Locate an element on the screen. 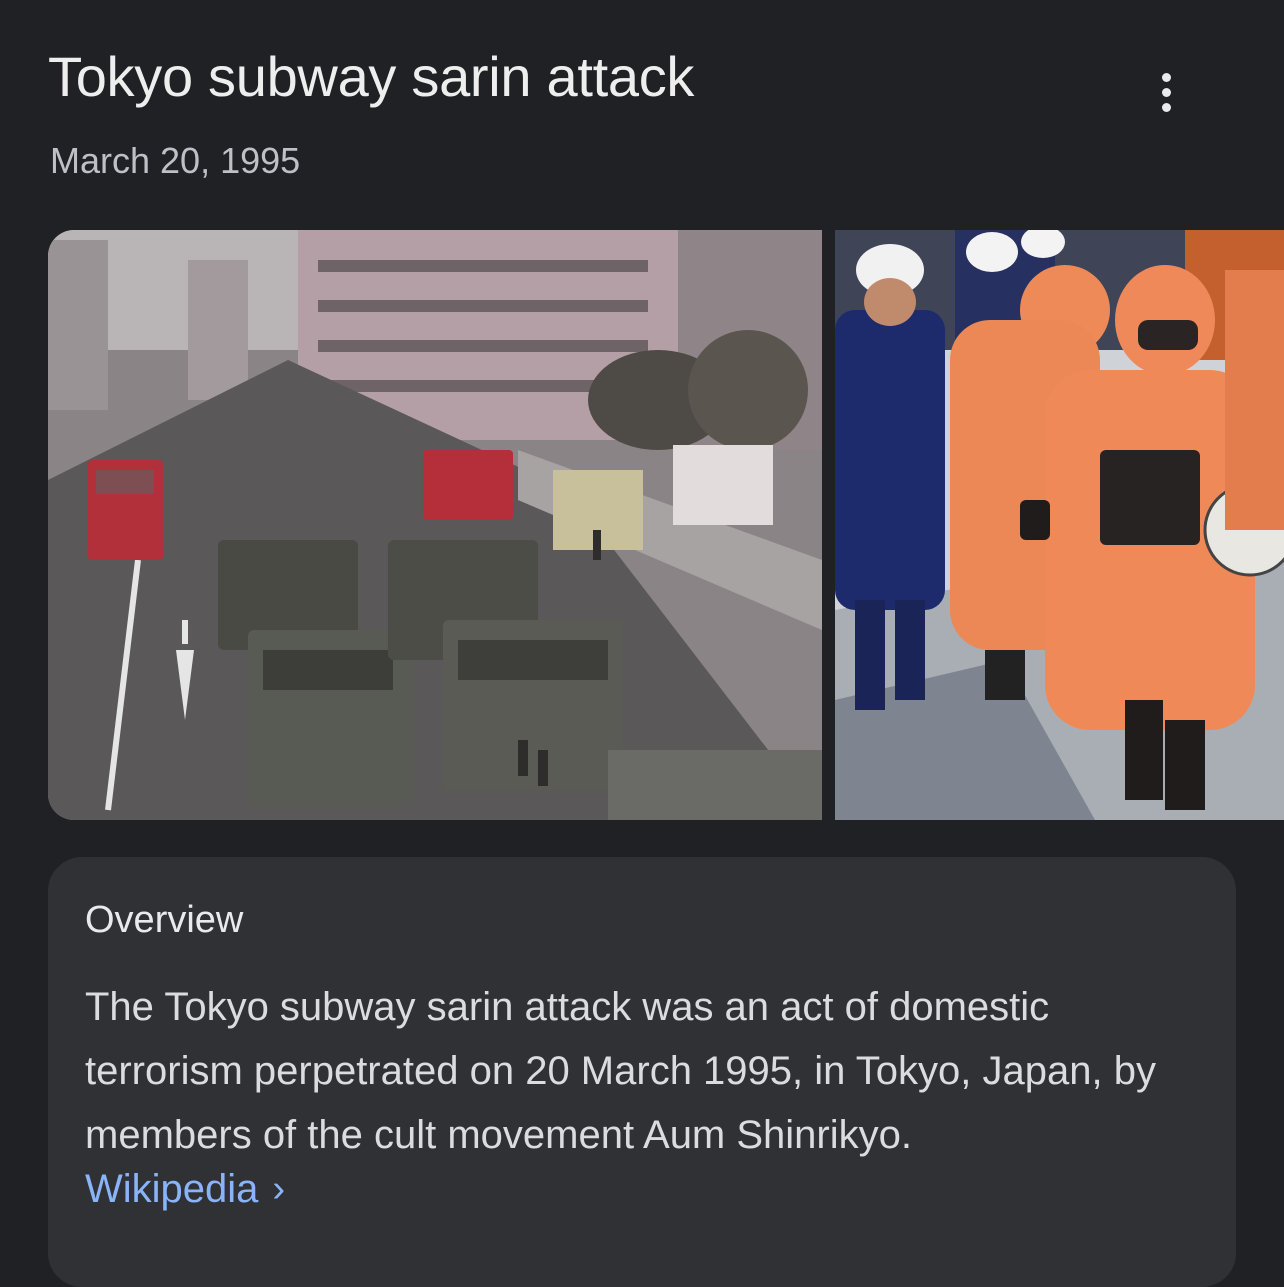 The height and width of the screenshot is (1287, 1284). result-header: Tokyo subway sarin attack March 20, 1995 is located at coordinates (636, 115).